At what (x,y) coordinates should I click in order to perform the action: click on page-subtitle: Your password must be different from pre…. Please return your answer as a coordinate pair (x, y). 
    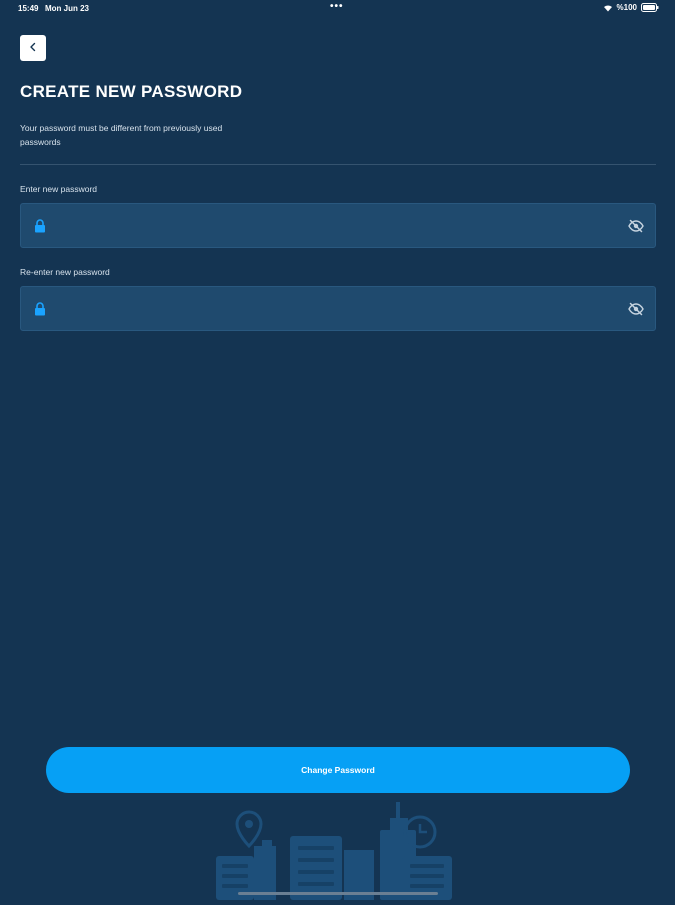
    Looking at the image, I should click on (121, 135).